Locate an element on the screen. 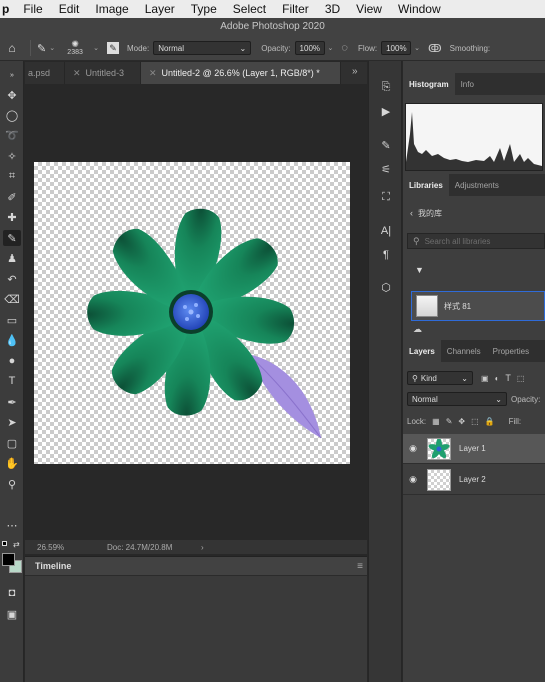  library-asset: 样式 81 is located at coordinates (478, 306).